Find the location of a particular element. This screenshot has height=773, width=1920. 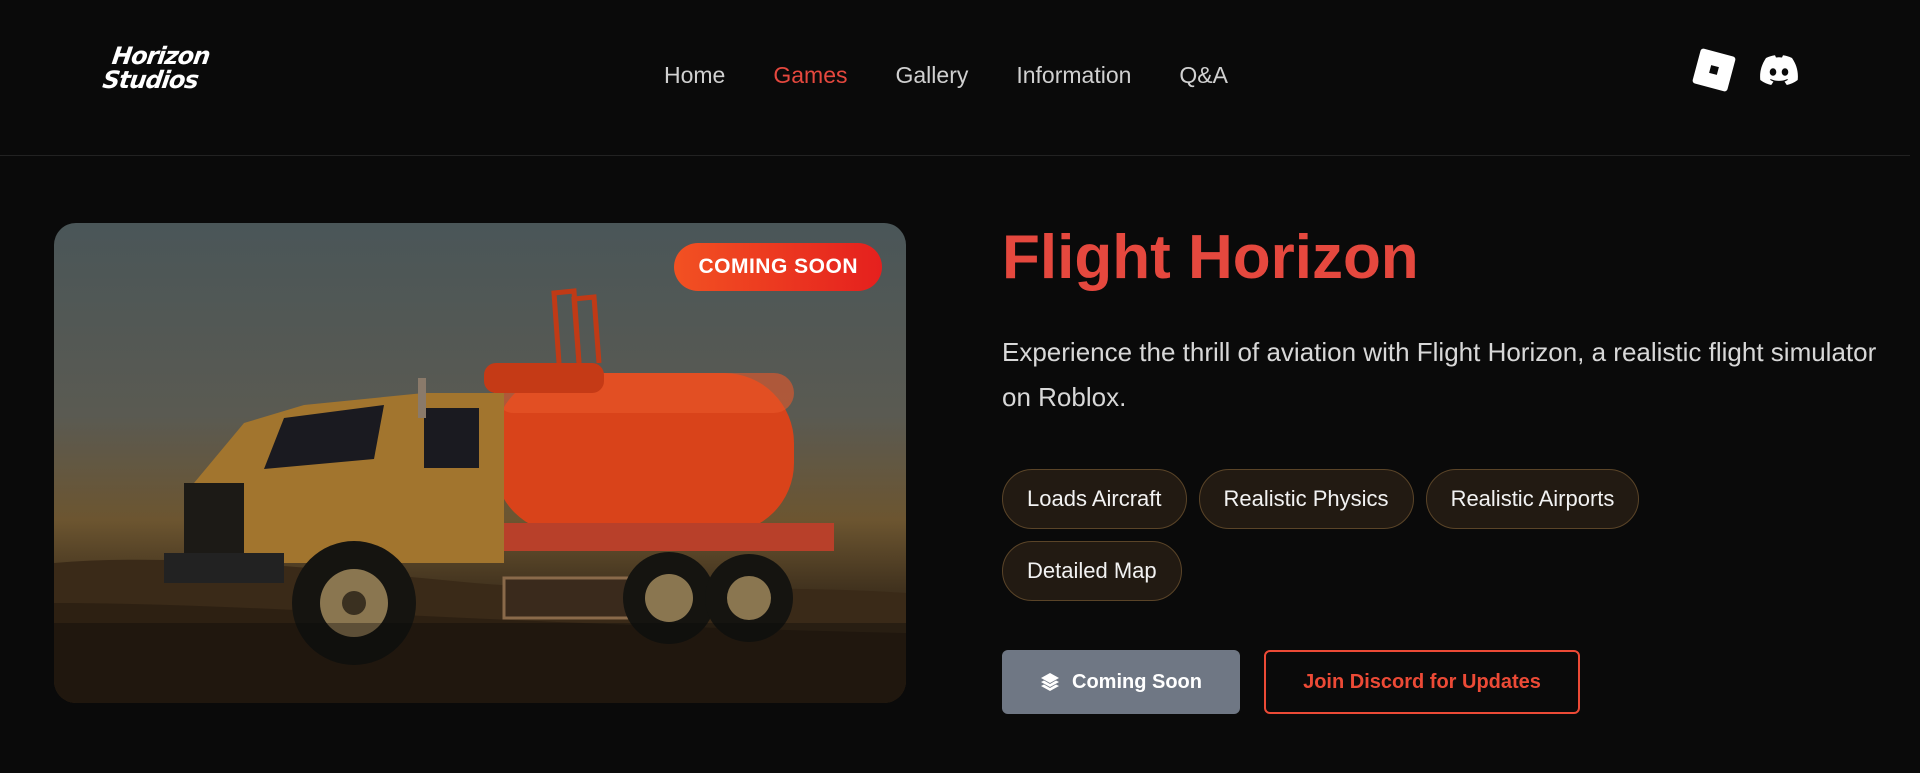

logo-line-2: Studios is located at coordinates (150, 80).